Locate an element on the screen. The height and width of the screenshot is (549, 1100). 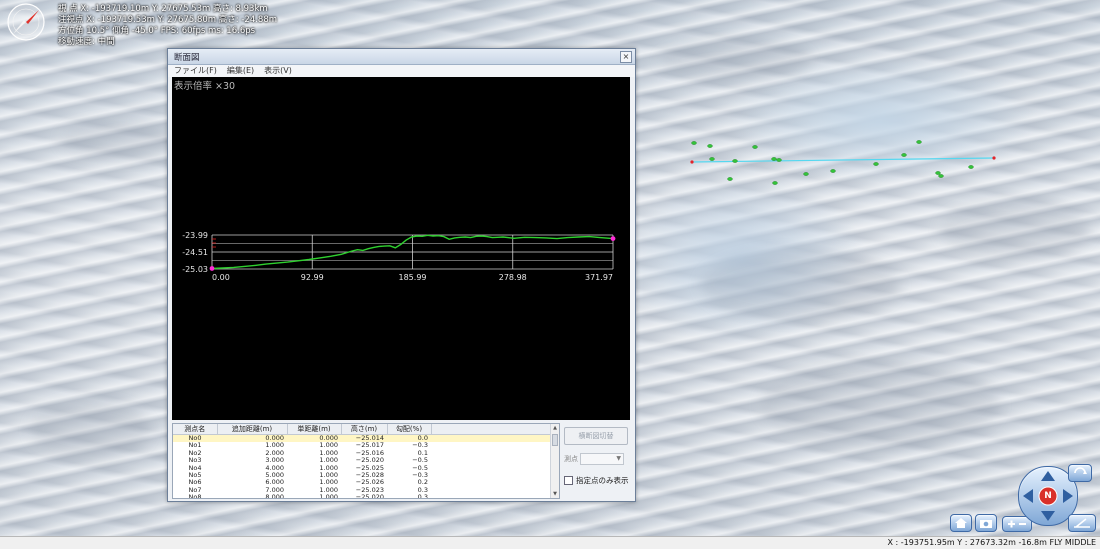
cross-section-switch-button: 横断図切替 is located at coordinates (596, 436).